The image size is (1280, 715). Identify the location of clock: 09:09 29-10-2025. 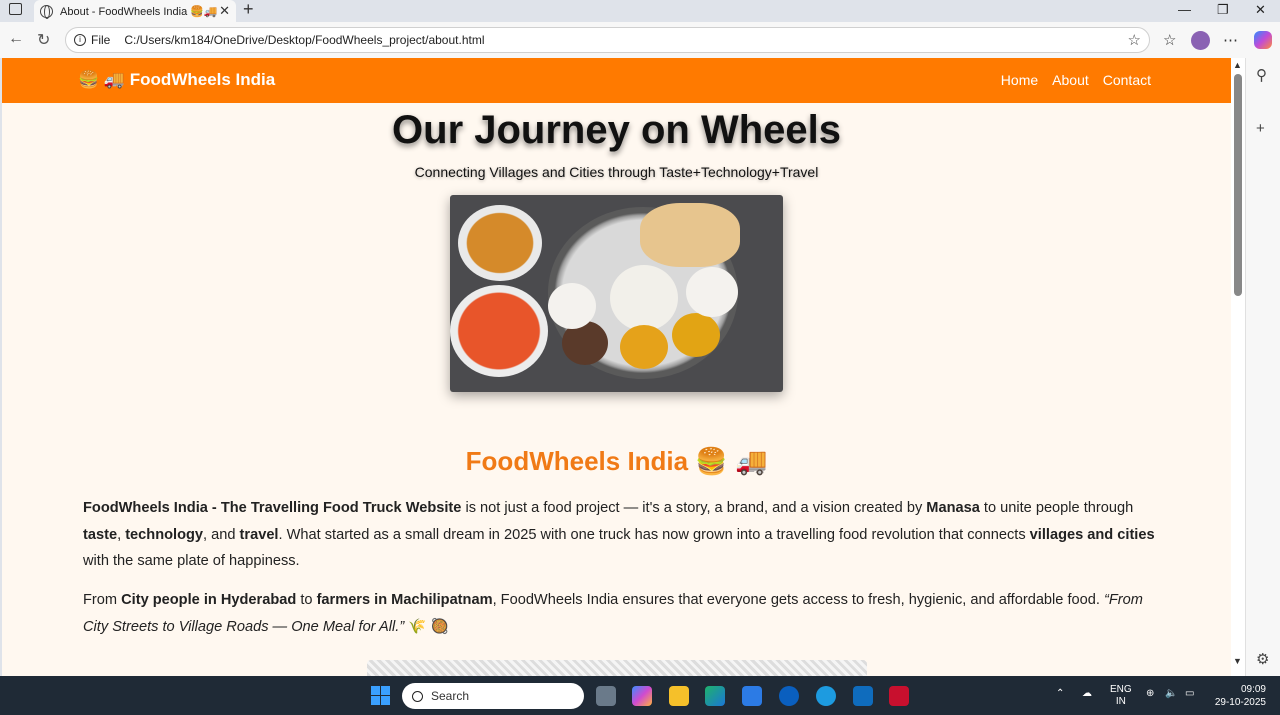
(1240, 696).